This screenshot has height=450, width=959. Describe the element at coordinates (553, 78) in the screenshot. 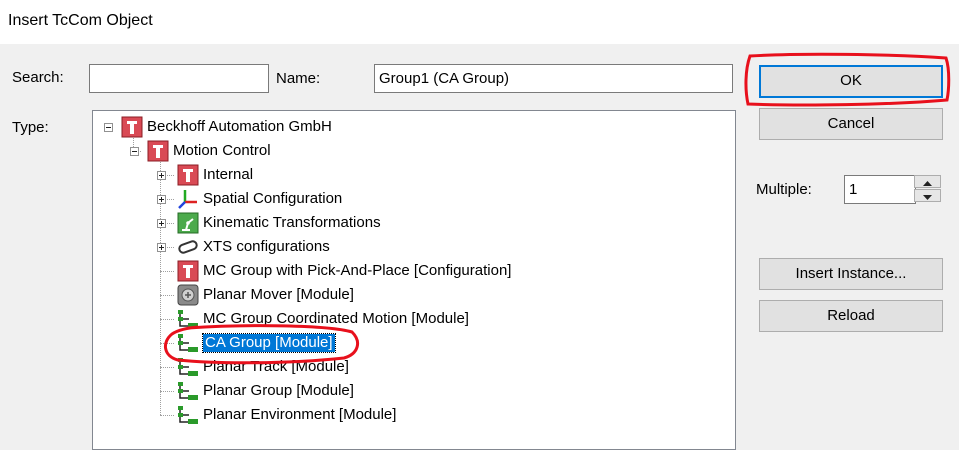

I see `name-input` at that location.